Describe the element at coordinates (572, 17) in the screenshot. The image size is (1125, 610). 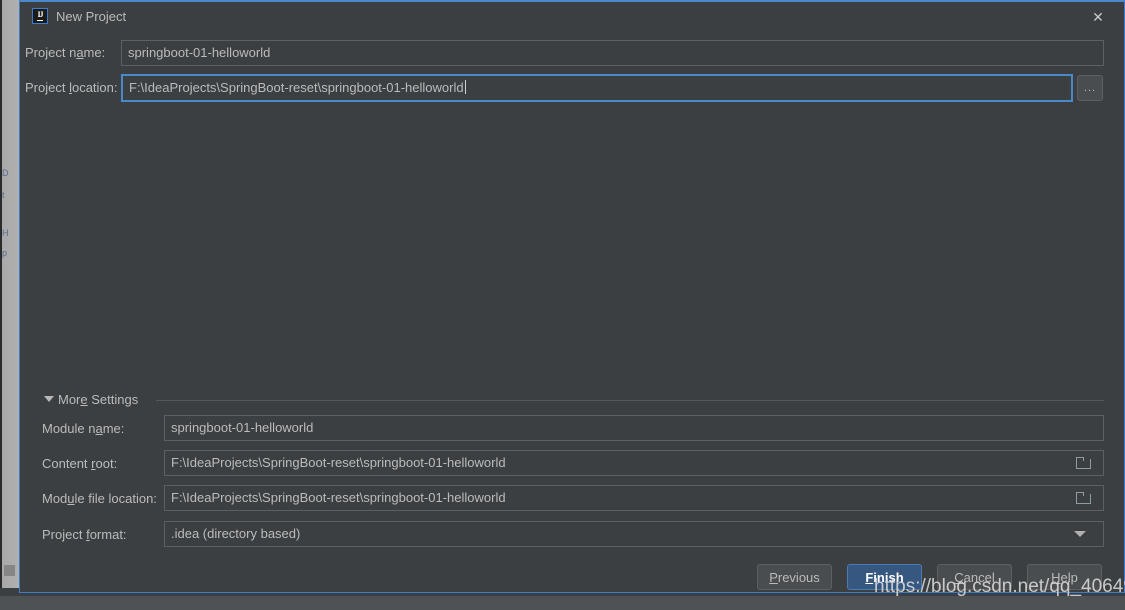
I see `dialog-titlebar: IJ New Project ✕` at that location.